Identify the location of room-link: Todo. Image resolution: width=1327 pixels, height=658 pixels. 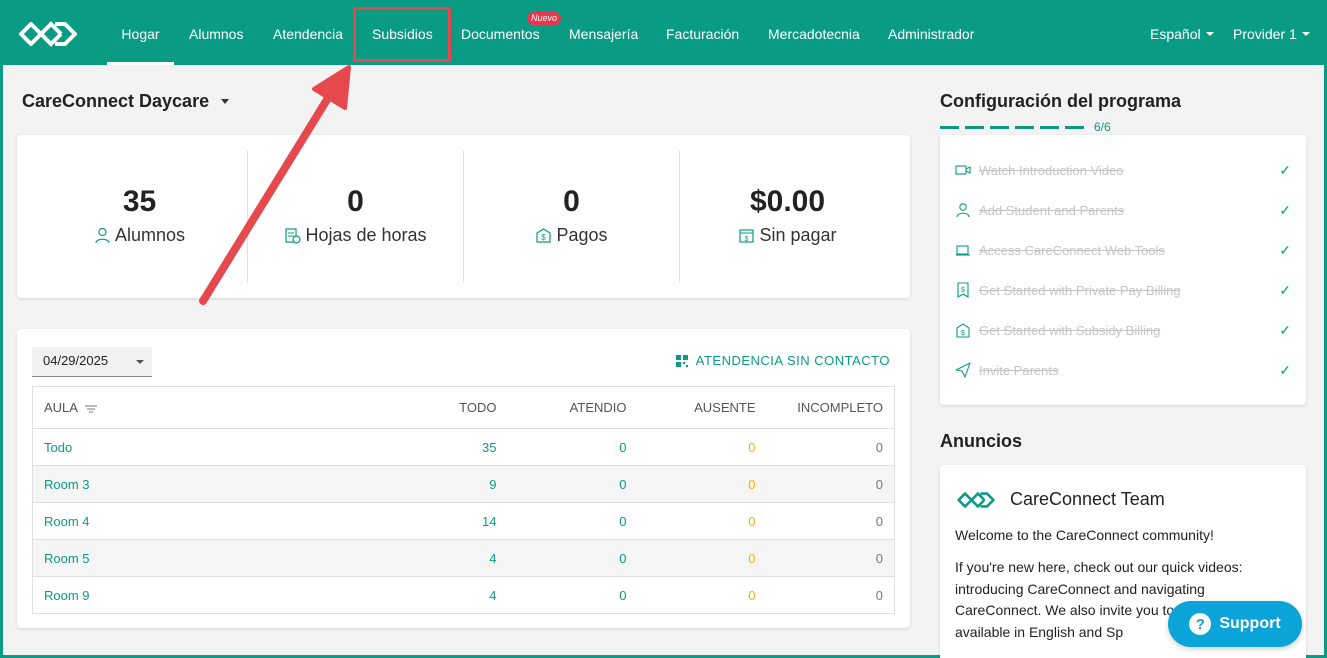
(222, 447).